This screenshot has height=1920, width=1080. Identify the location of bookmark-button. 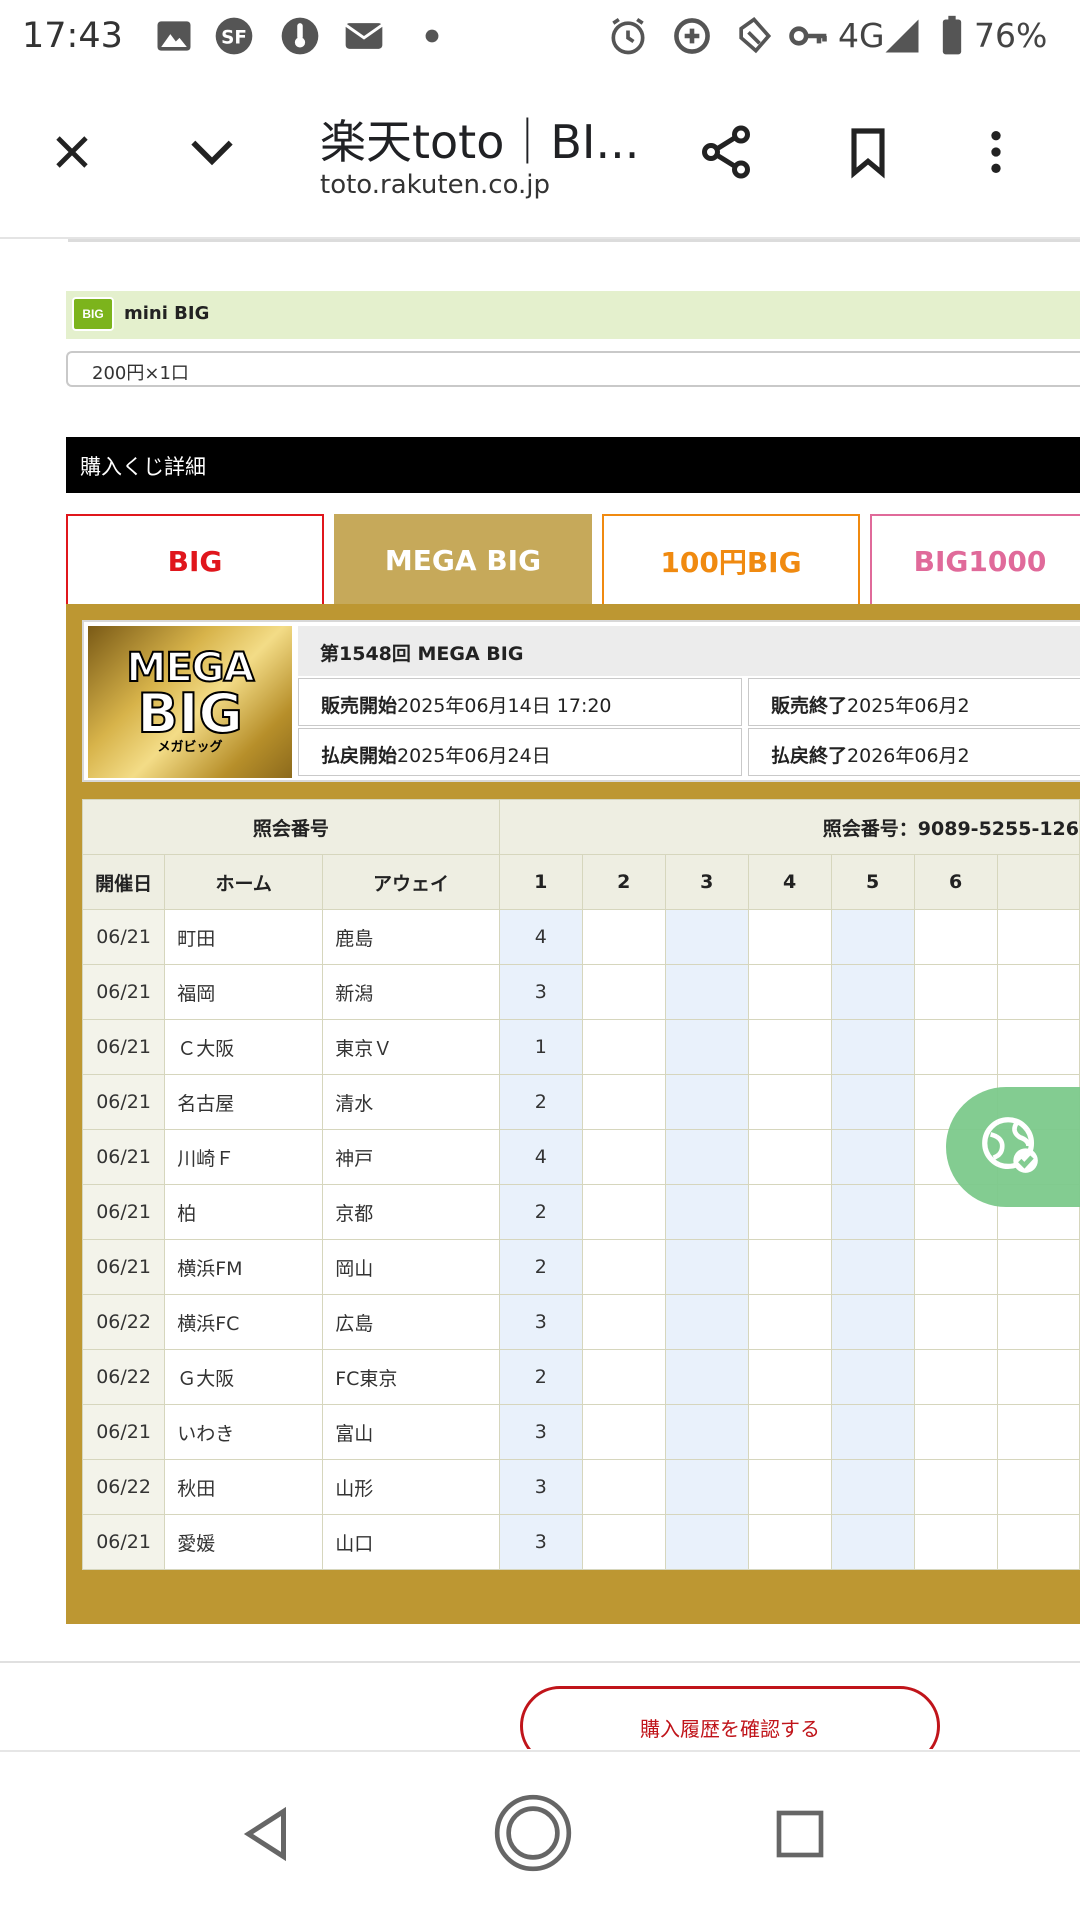
(868, 152).